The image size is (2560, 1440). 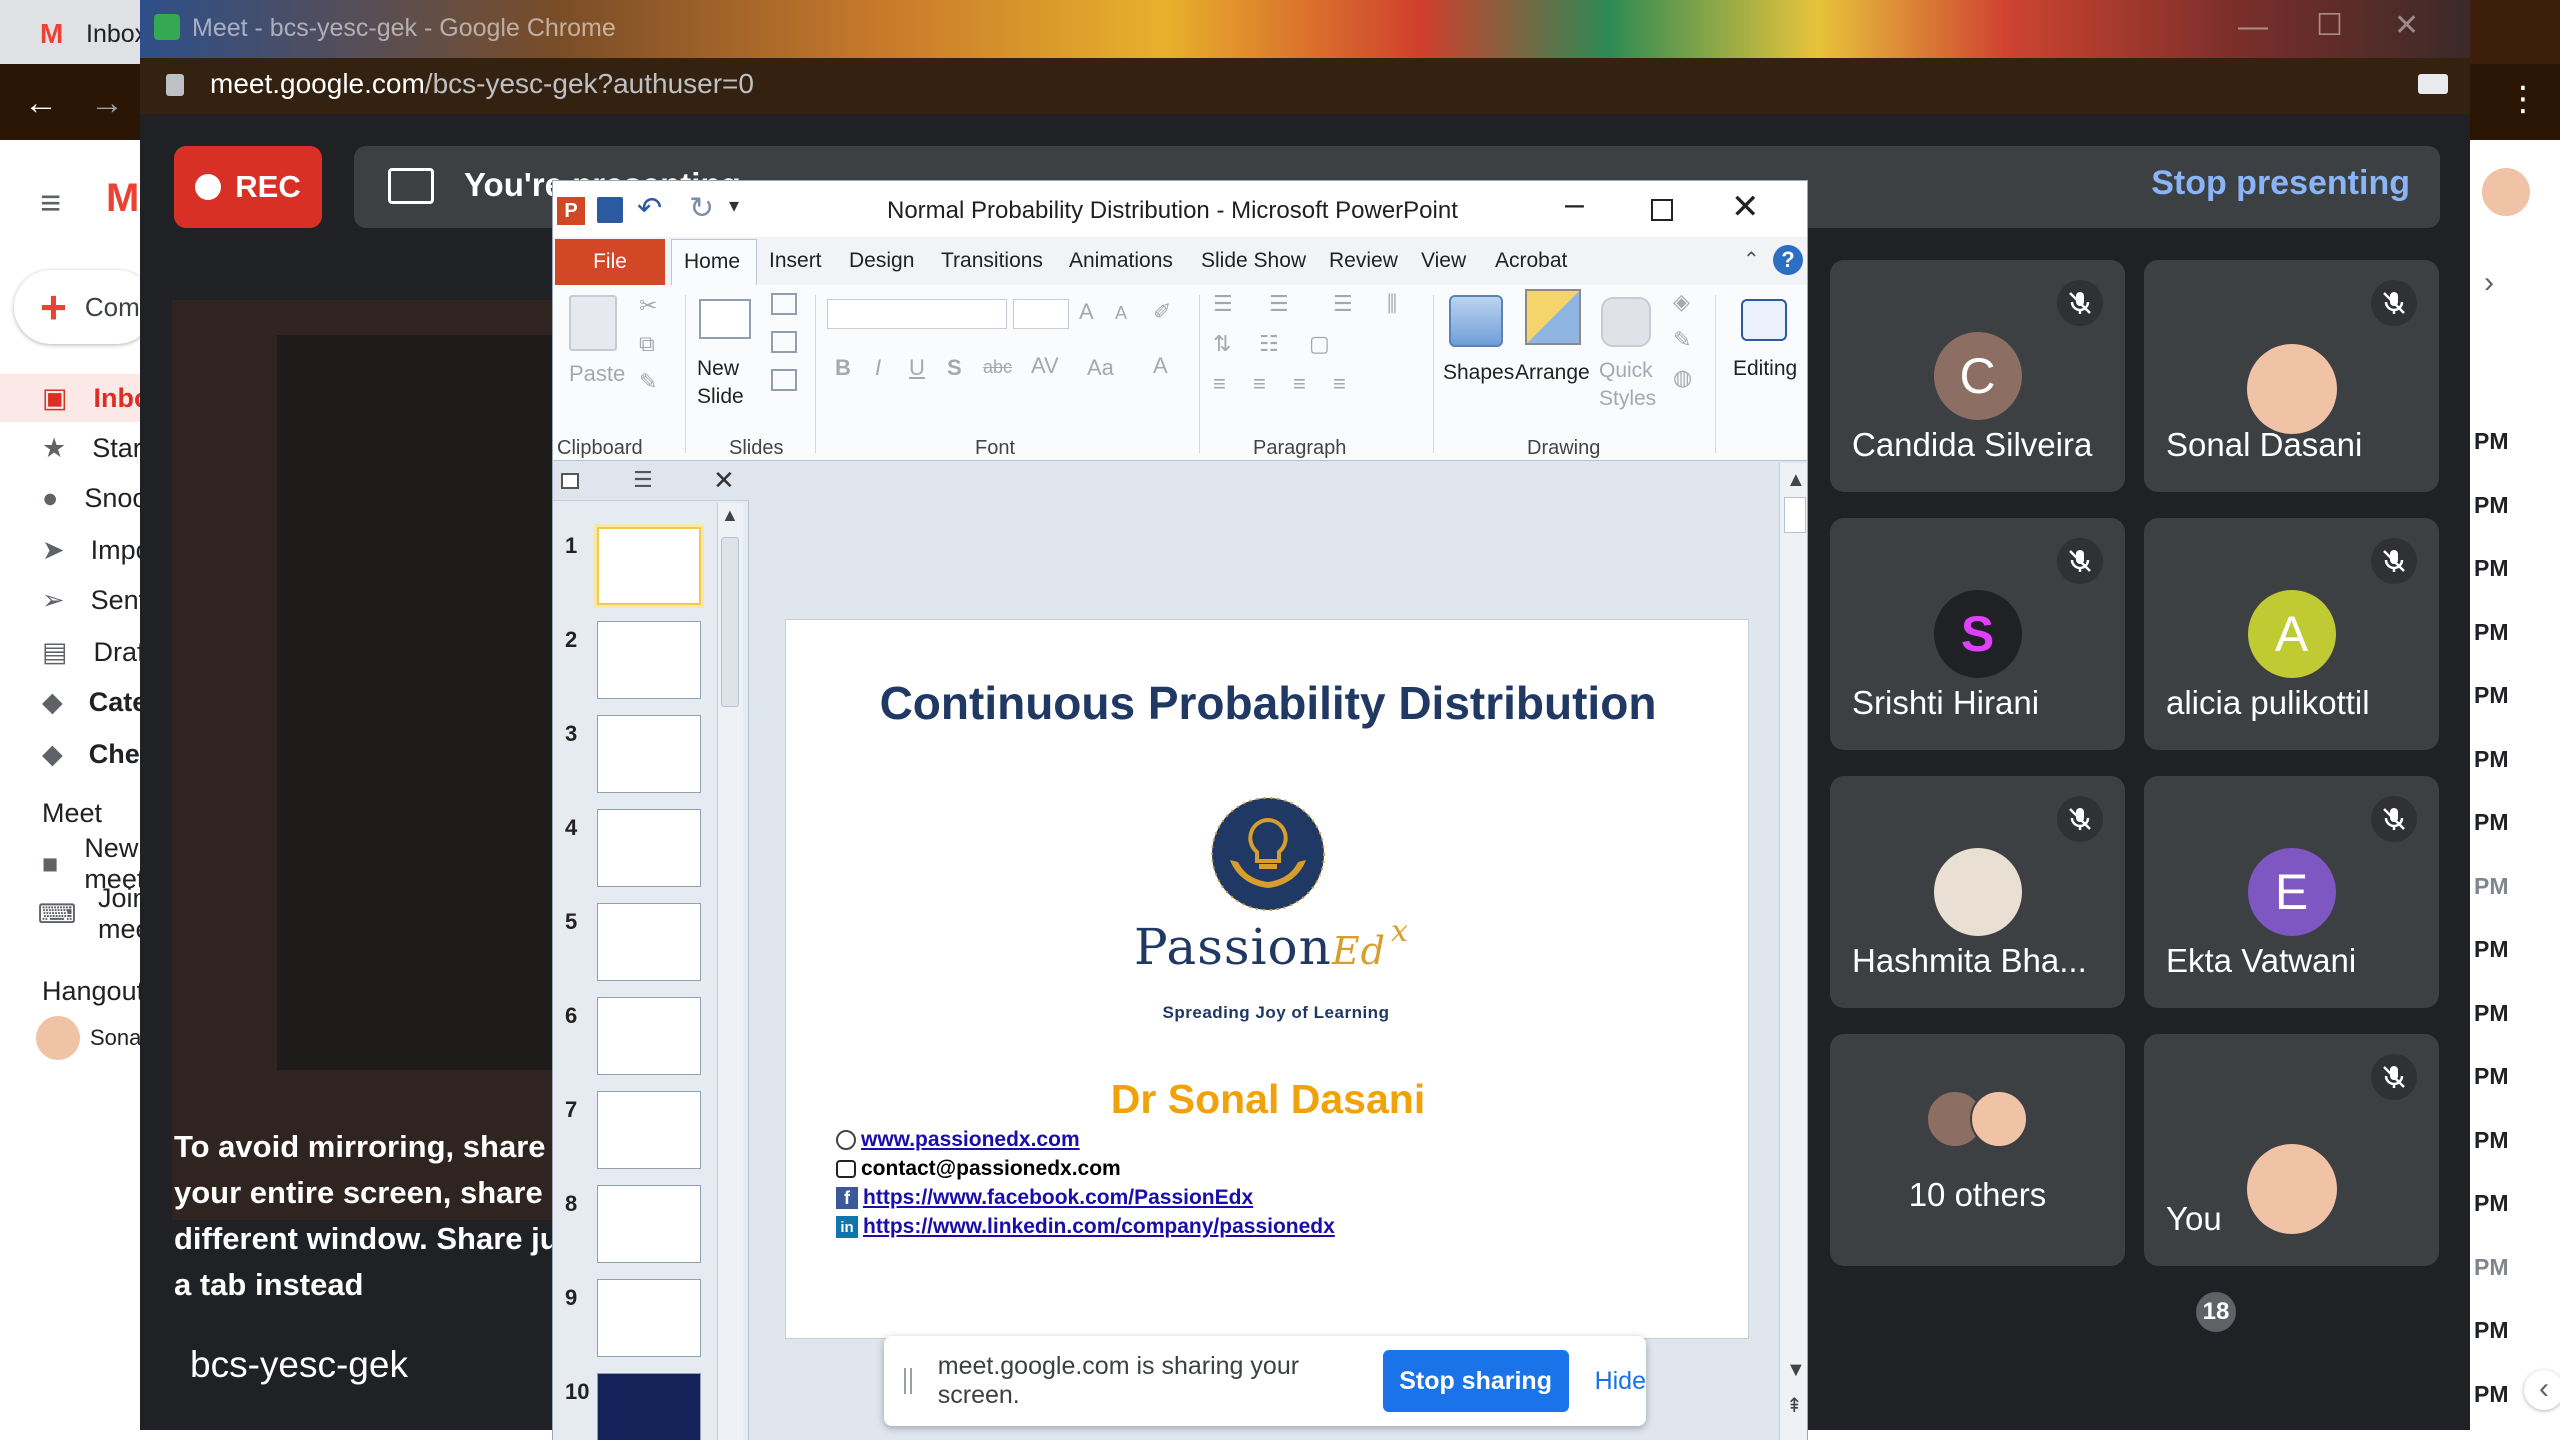 I want to click on participant-tile-ekta-vatwani: E Ekta Vatwani, so click(x=2291, y=892).